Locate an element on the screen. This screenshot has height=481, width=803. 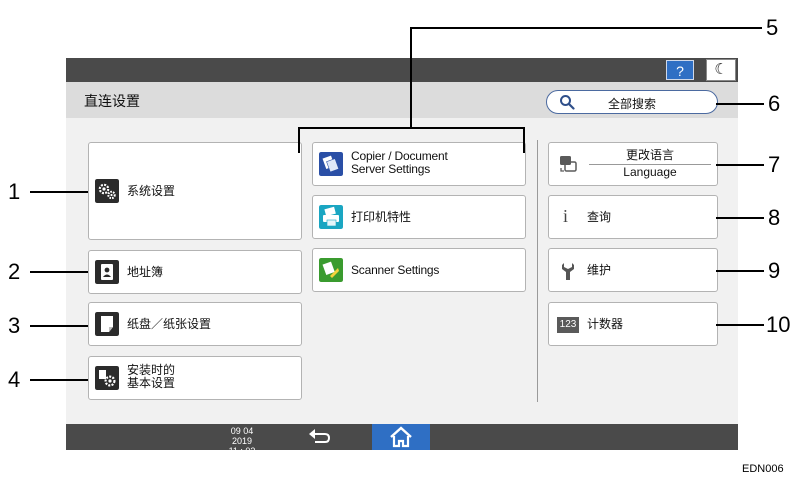
home-button is located at coordinates (401, 437).